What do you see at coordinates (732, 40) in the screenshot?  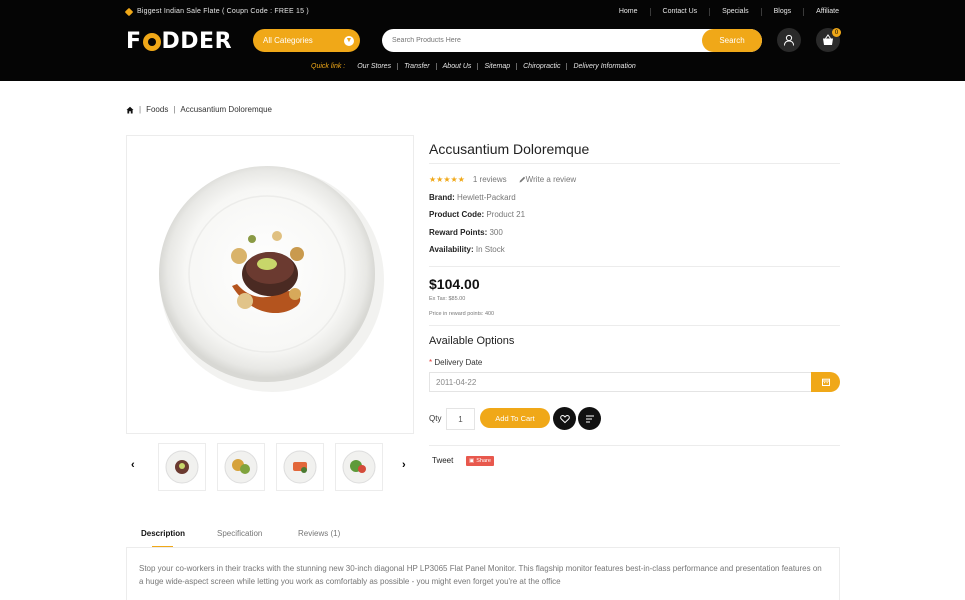 I see `search-button: Search` at bounding box center [732, 40].